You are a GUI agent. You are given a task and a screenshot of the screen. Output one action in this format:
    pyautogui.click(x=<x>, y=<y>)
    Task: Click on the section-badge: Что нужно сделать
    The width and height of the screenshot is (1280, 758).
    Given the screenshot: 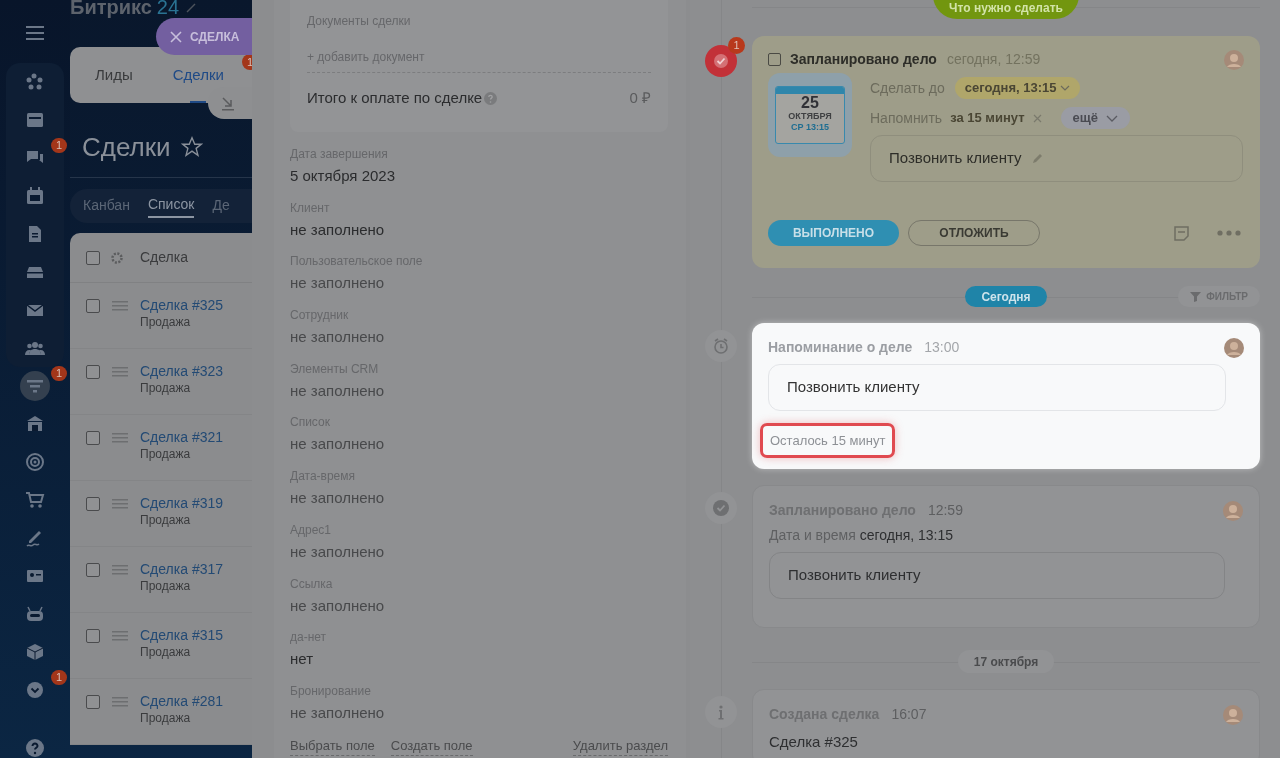 What is the action you would take?
    pyautogui.click(x=1006, y=9)
    